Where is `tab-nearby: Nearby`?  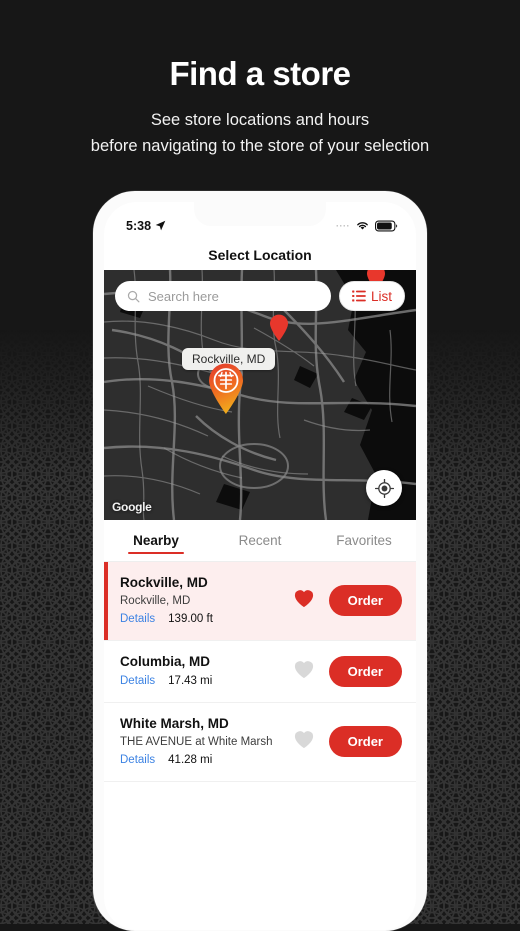
tab-nearby: Nearby is located at coordinates (156, 540).